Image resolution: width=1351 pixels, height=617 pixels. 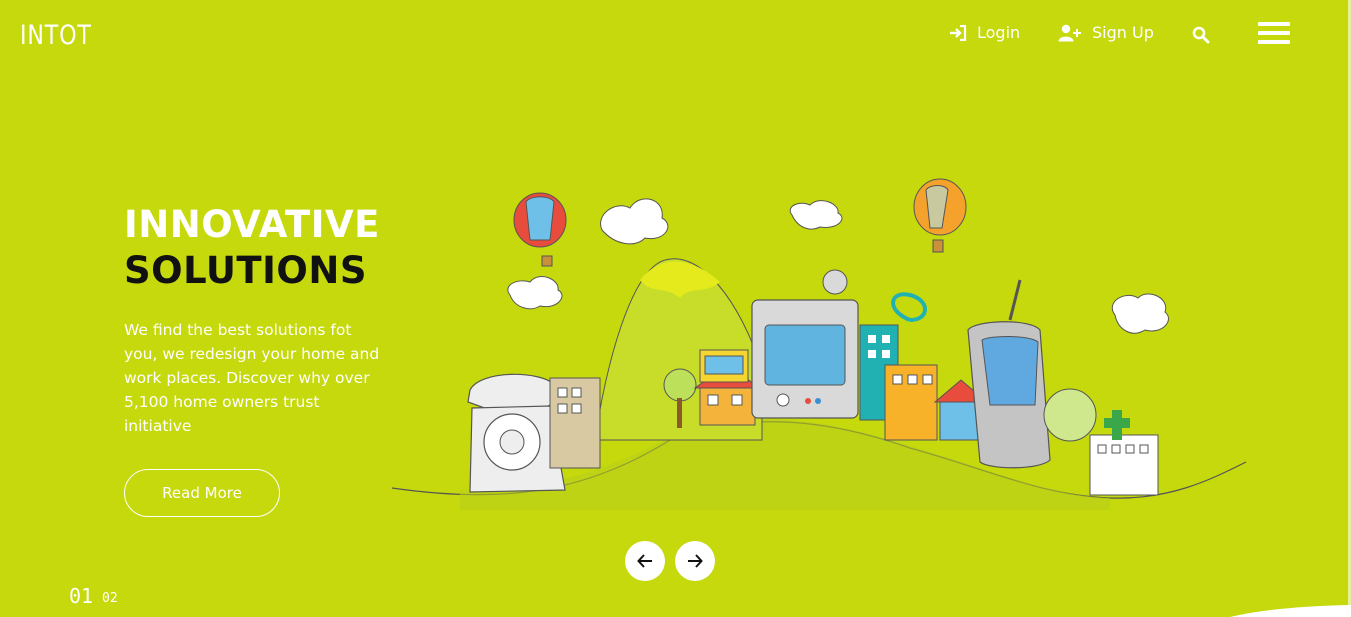 I want to click on user-plus-icon, so click(x=1069, y=32).